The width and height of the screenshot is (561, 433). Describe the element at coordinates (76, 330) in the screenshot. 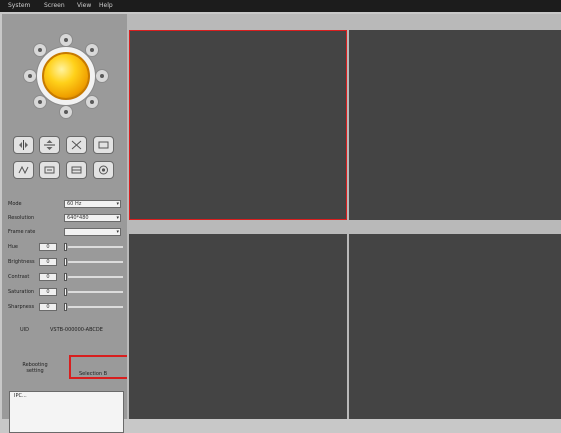

I see `uid-value: VSTB-000000-ABCDE` at that location.